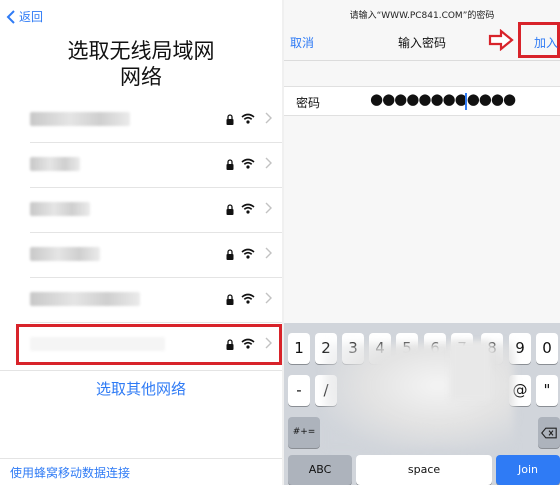  Describe the element at coordinates (141, 77) in the screenshot. I see `page-title-line-2: 网络` at that location.